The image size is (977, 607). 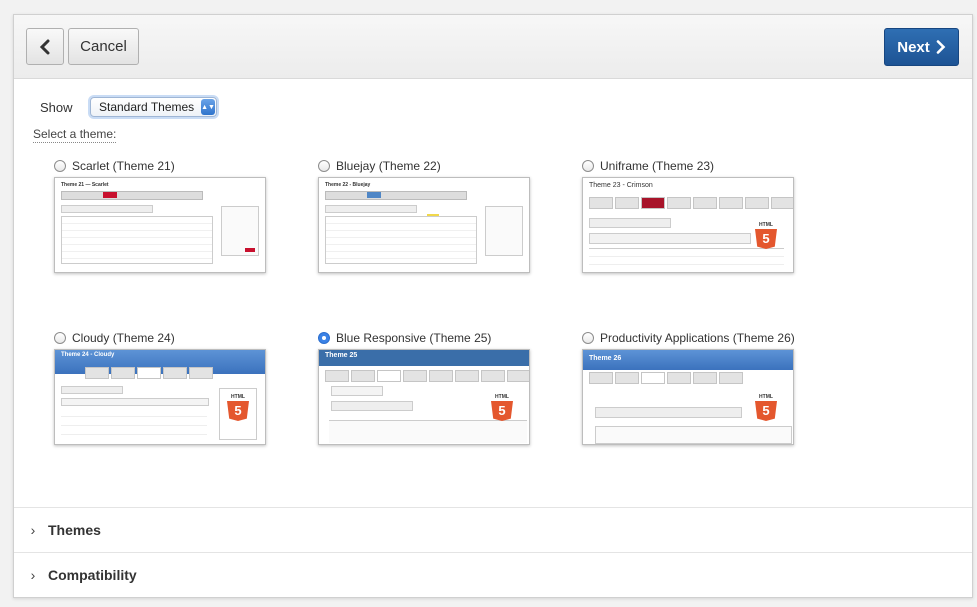 I want to click on thumb-comments-region, so click(x=428, y=431).